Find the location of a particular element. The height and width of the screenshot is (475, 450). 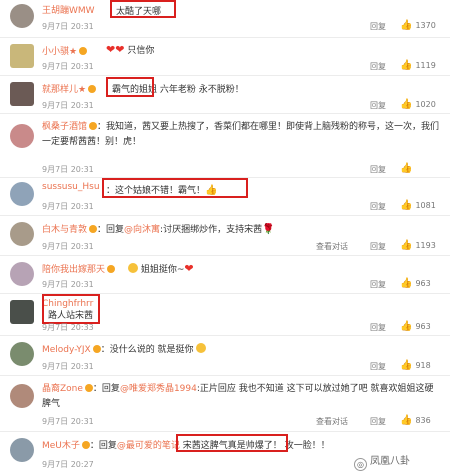

wechat-icon: ◎ is located at coordinates (360, 464).